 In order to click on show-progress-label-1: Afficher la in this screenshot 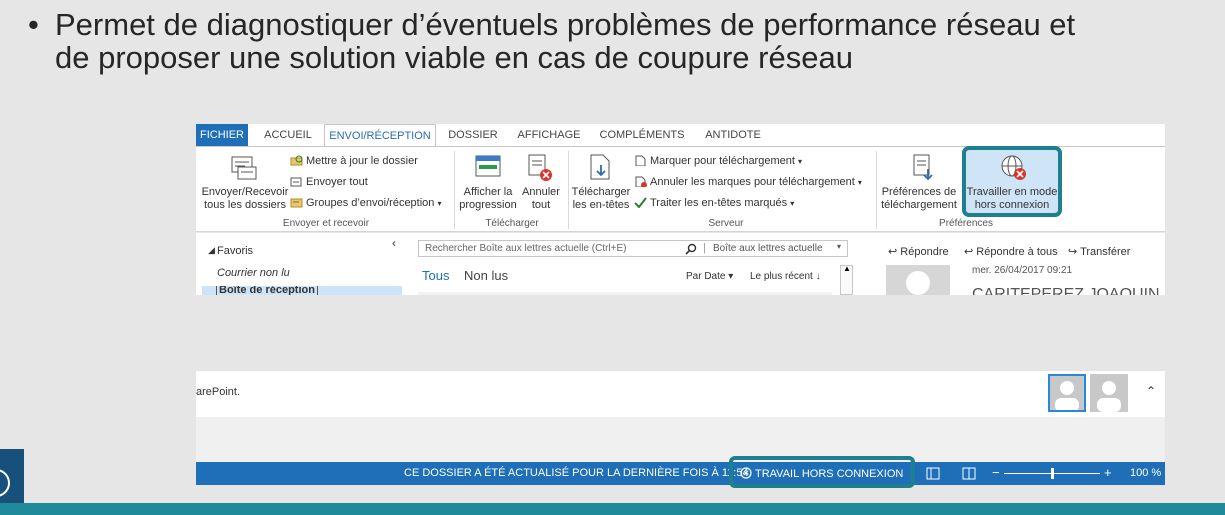, I will do `click(488, 192)`.